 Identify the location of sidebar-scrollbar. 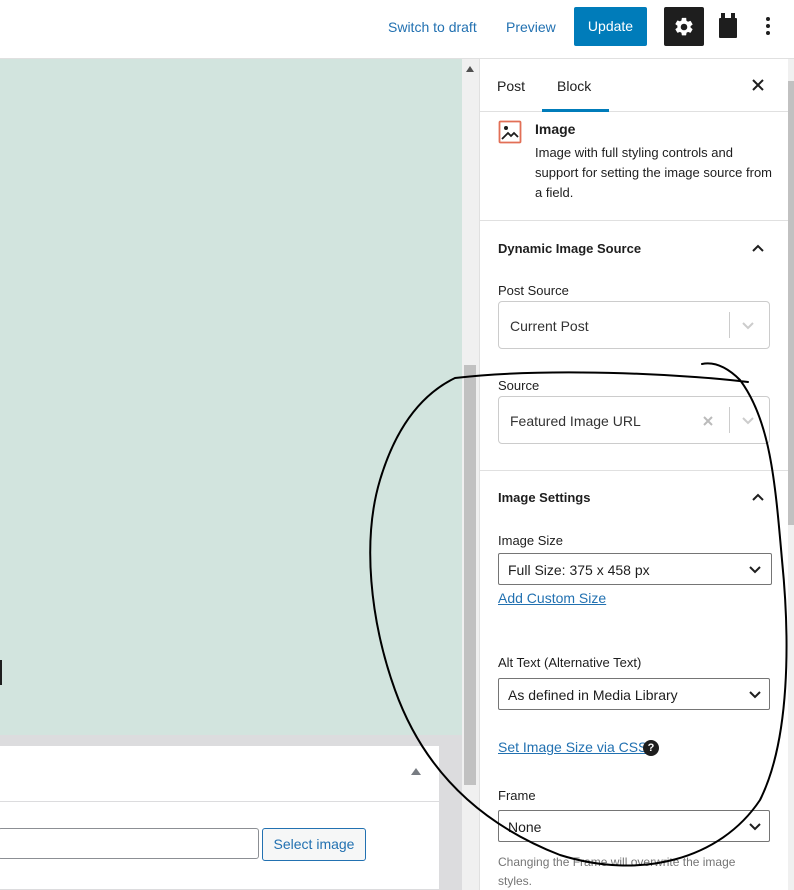
(791, 474).